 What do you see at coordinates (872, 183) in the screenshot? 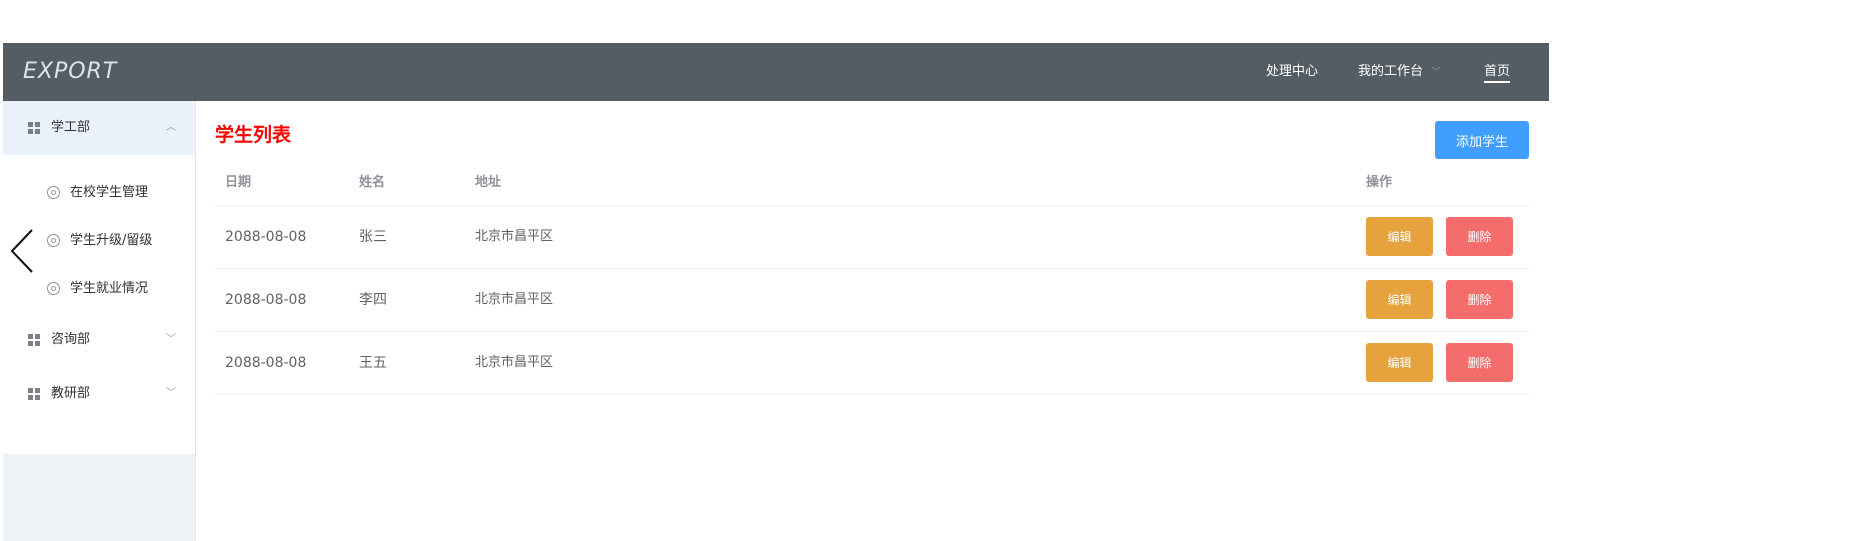
I see `table-header: 日期 姓名 地址 操作` at bounding box center [872, 183].